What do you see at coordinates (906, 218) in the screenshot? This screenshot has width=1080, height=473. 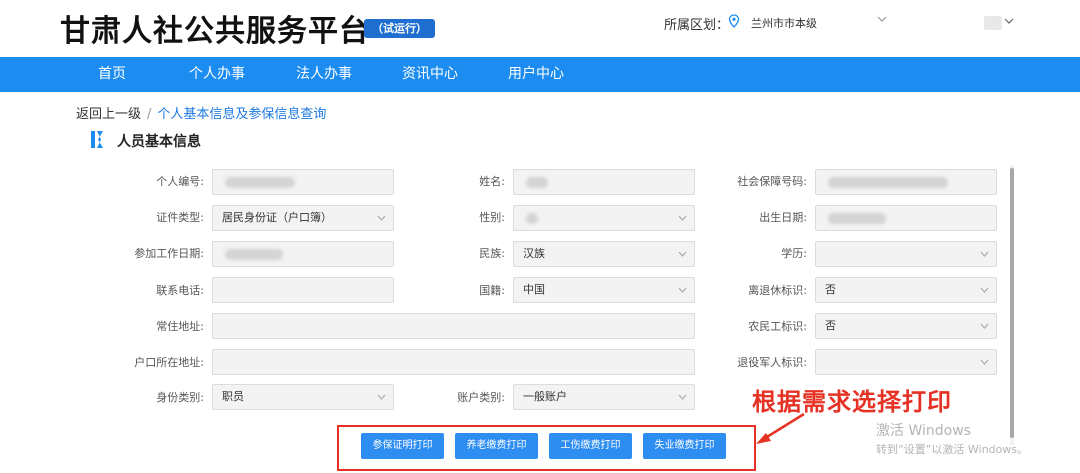 I see `birth-date-field` at bounding box center [906, 218].